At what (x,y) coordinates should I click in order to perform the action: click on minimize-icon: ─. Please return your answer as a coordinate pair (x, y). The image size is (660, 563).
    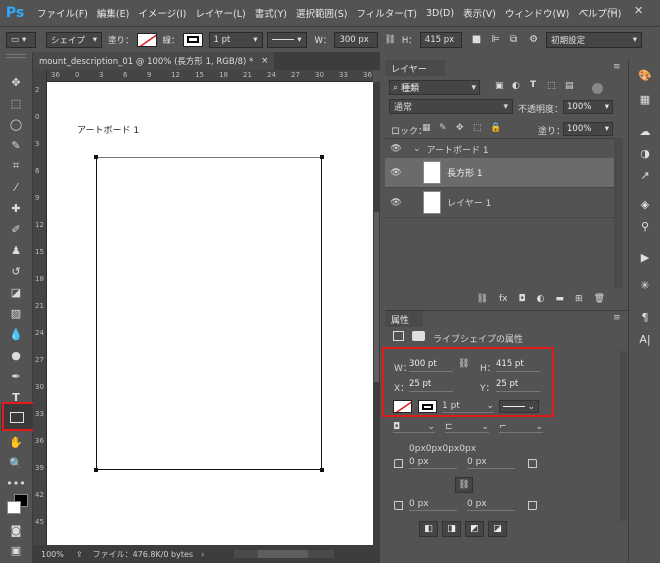
    Looking at the image, I should click on (585, 11).